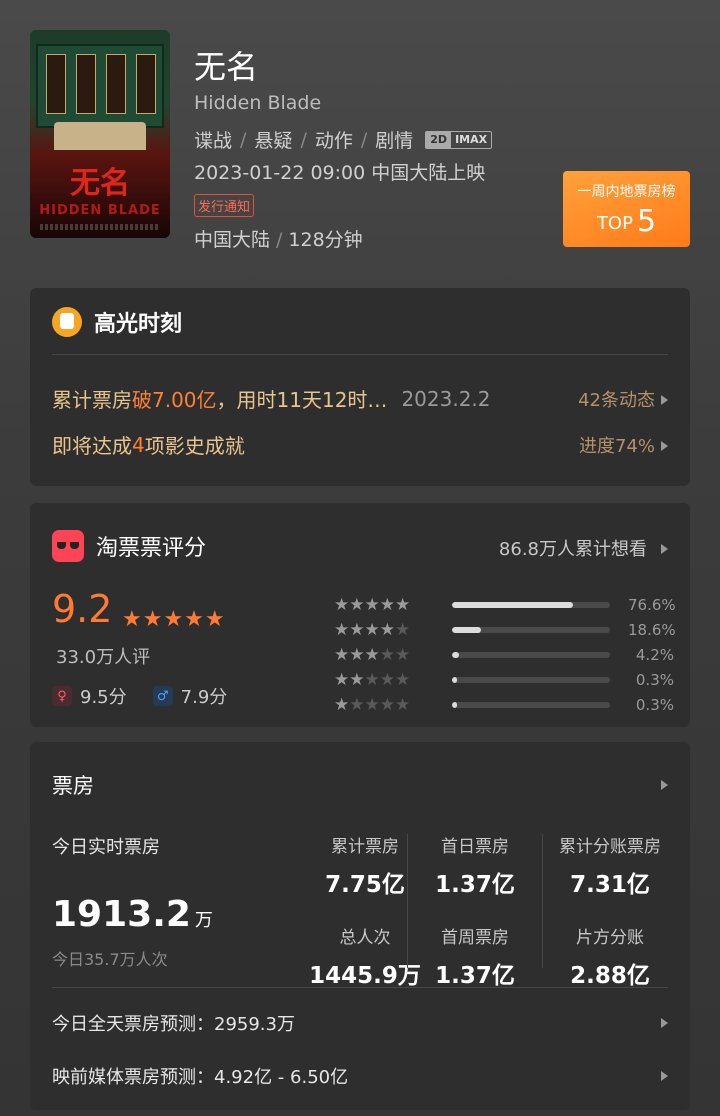 This screenshot has width=720, height=1116. I want to click on row-date: 2023.2.2, so click(446, 398).